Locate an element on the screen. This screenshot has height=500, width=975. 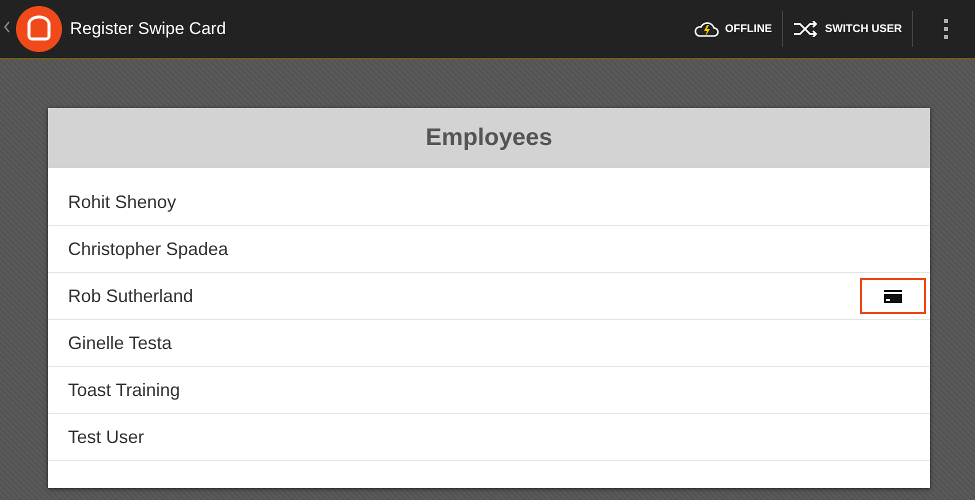
employee-name: Toast Training is located at coordinates (497, 390).